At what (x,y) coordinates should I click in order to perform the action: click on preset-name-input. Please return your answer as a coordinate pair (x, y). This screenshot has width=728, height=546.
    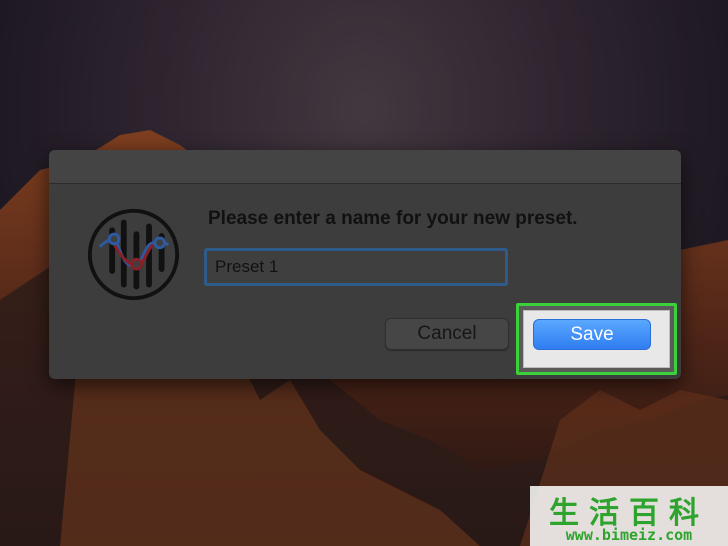
    Looking at the image, I should click on (356, 267).